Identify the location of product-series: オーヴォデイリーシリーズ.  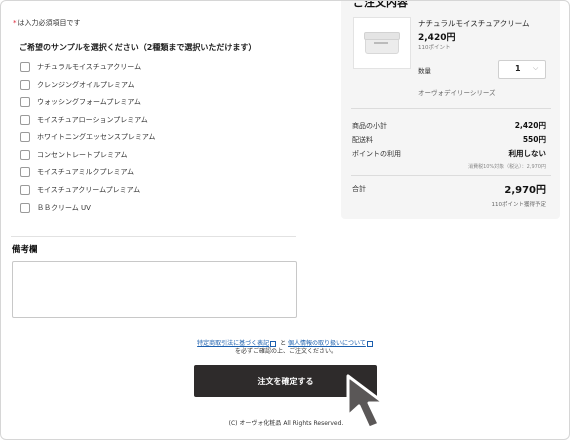
(457, 93).